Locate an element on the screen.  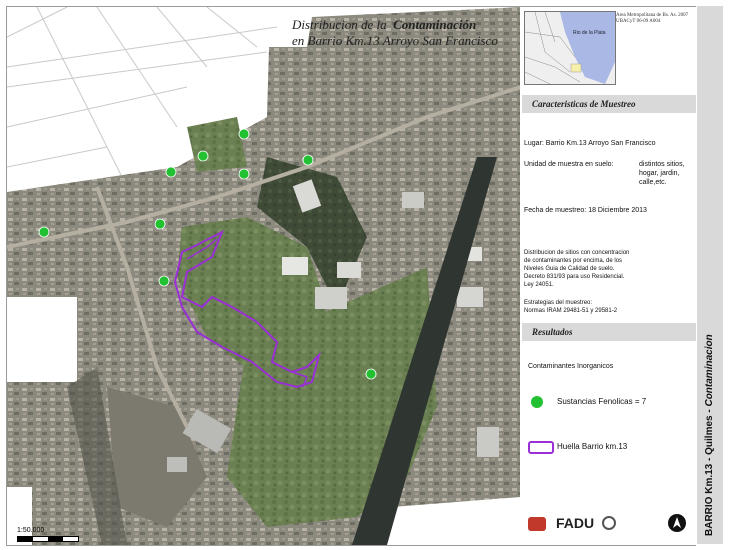
unidad-value: calle,etc. is located at coordinates (653, 182).